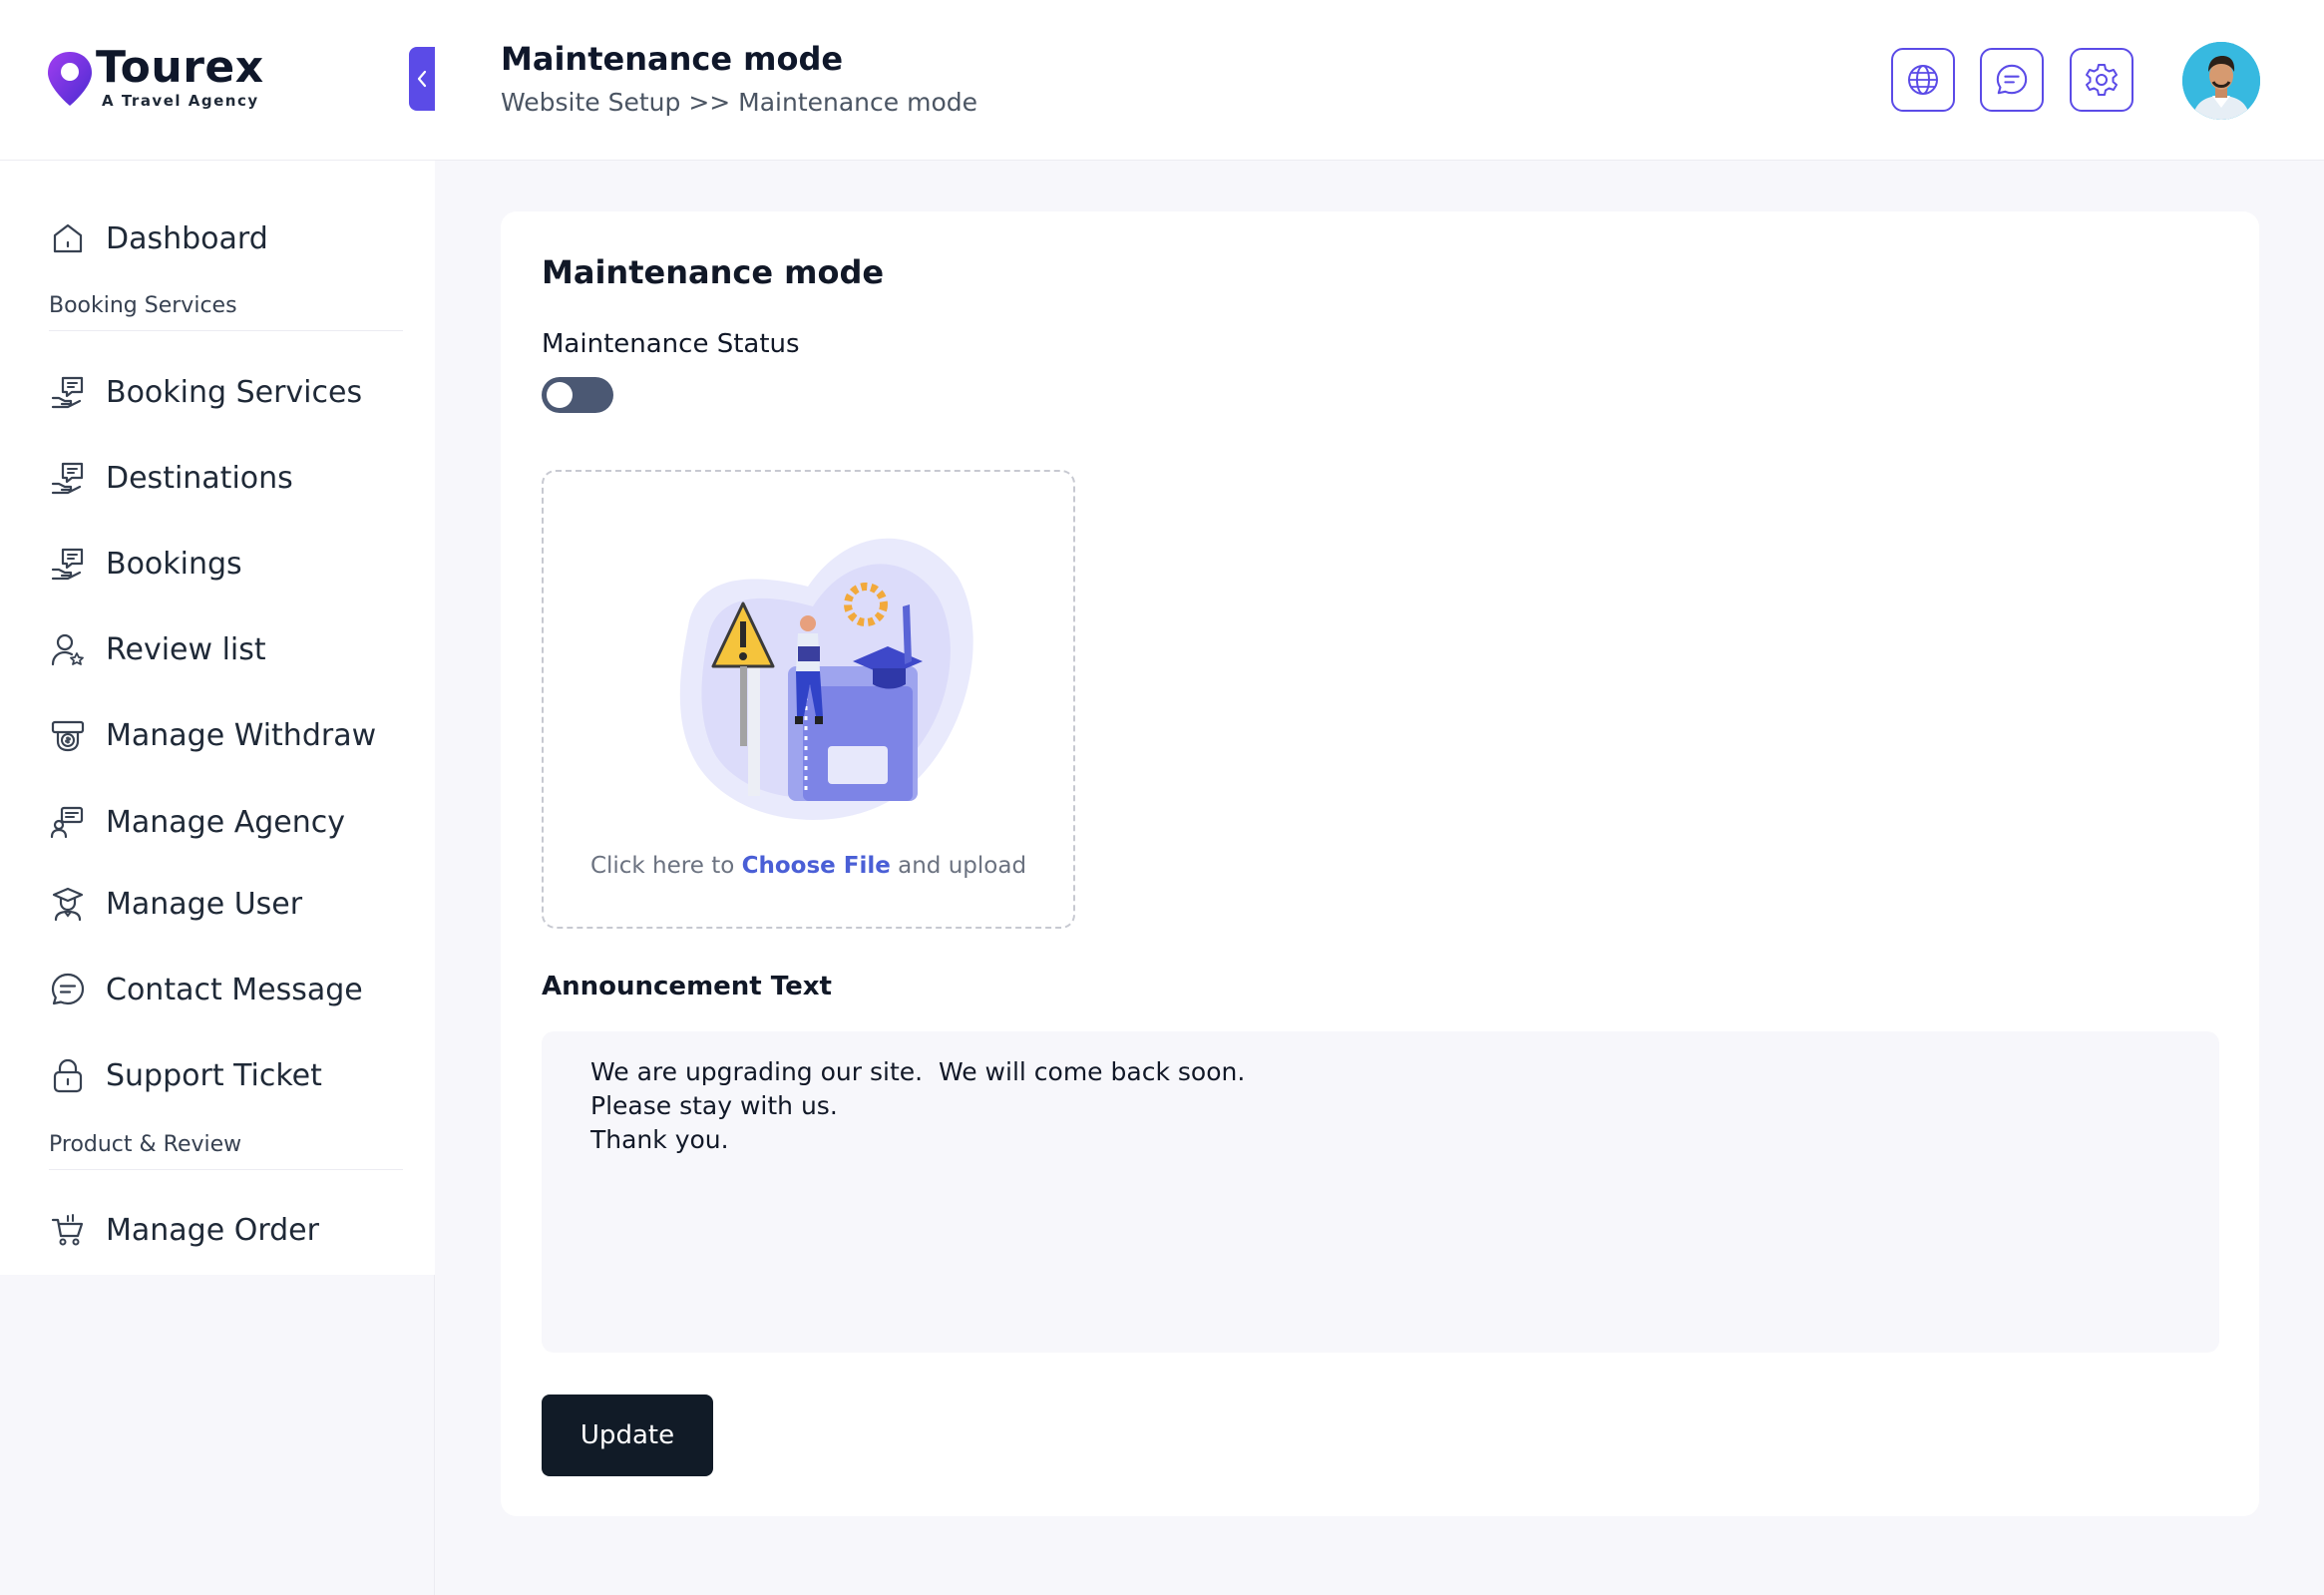  I want to click on avatar-photo-icon, so click(2221, 81).